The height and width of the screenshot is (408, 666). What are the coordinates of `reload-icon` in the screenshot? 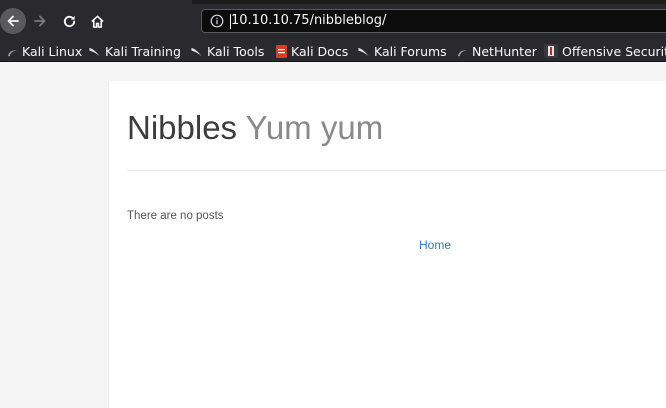 It's located at (69, 21).